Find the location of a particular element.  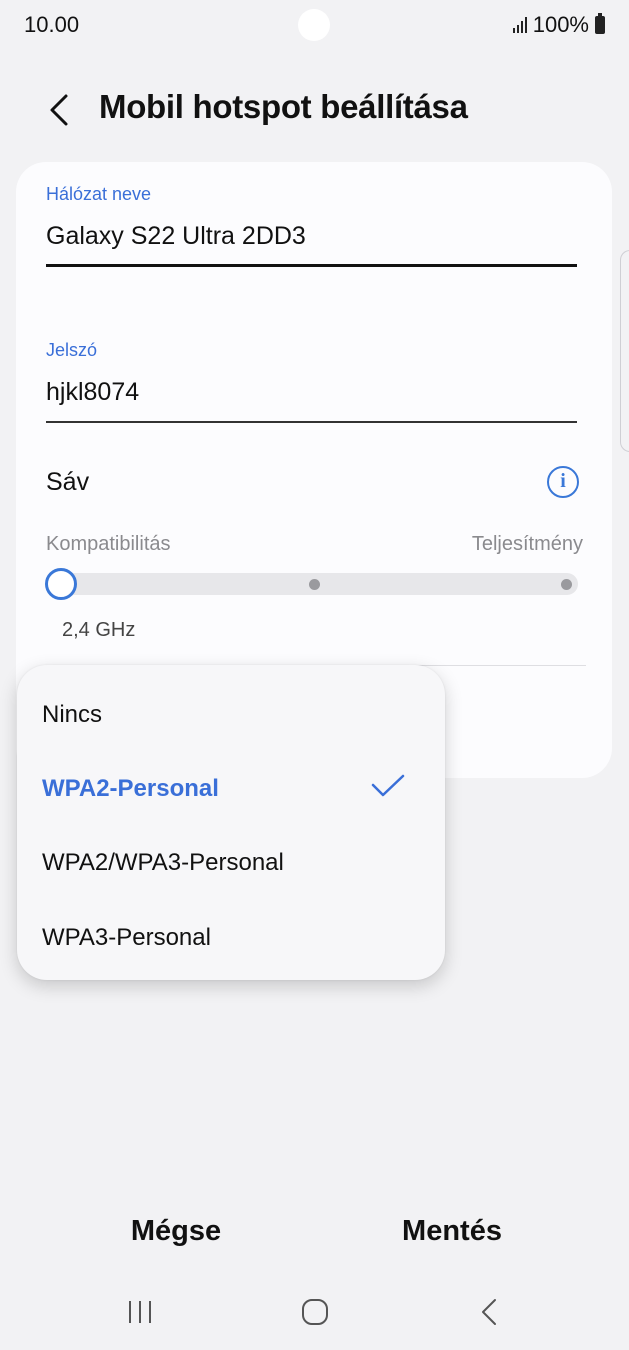

recents-button is located at coordinates (140, 1312).